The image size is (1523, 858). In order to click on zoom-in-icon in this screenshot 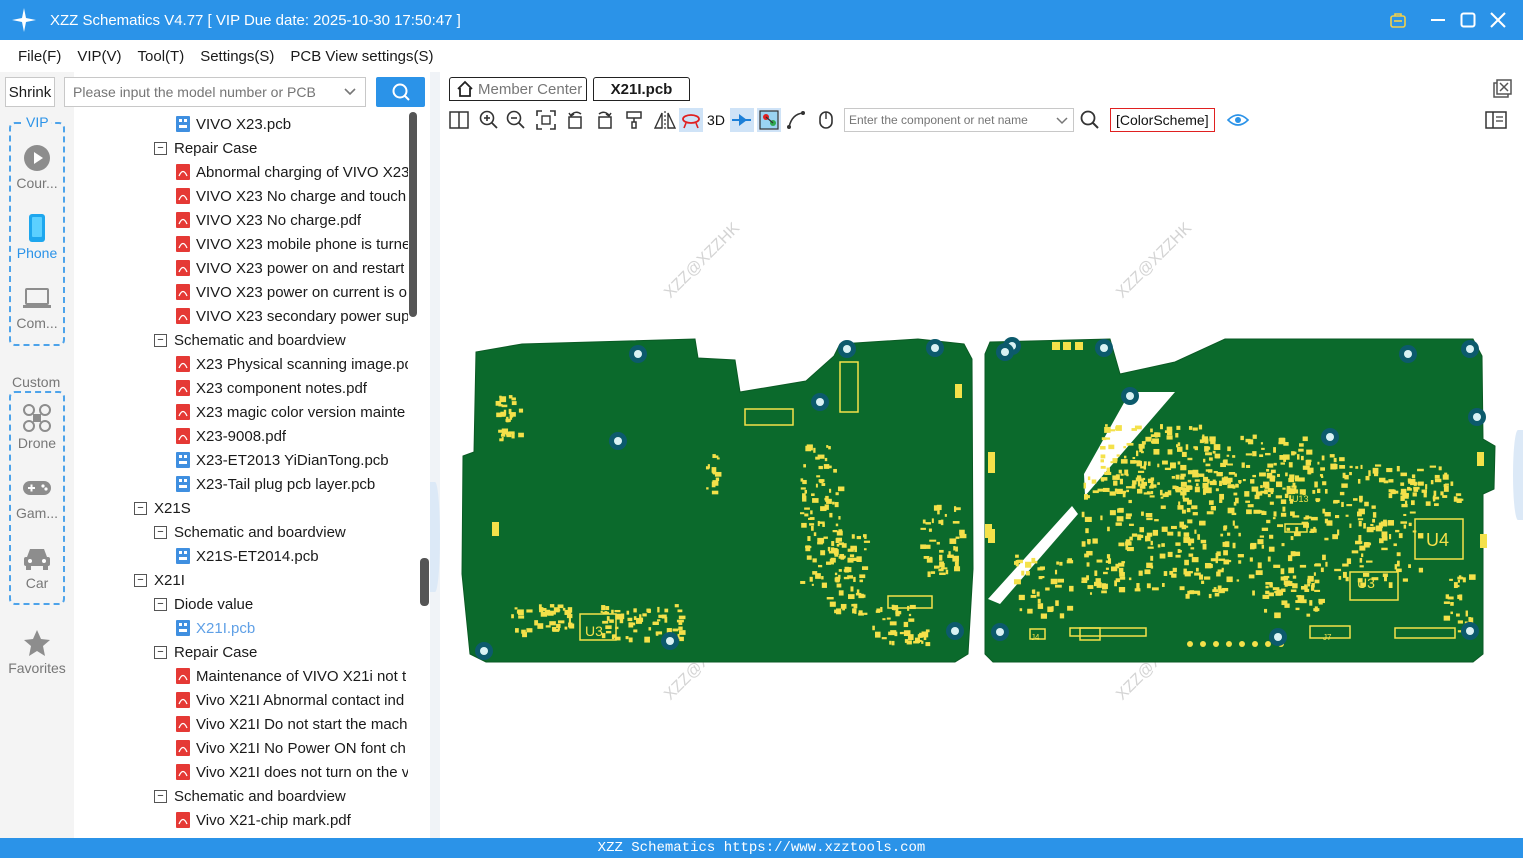, I will do `click(489, 120)`.